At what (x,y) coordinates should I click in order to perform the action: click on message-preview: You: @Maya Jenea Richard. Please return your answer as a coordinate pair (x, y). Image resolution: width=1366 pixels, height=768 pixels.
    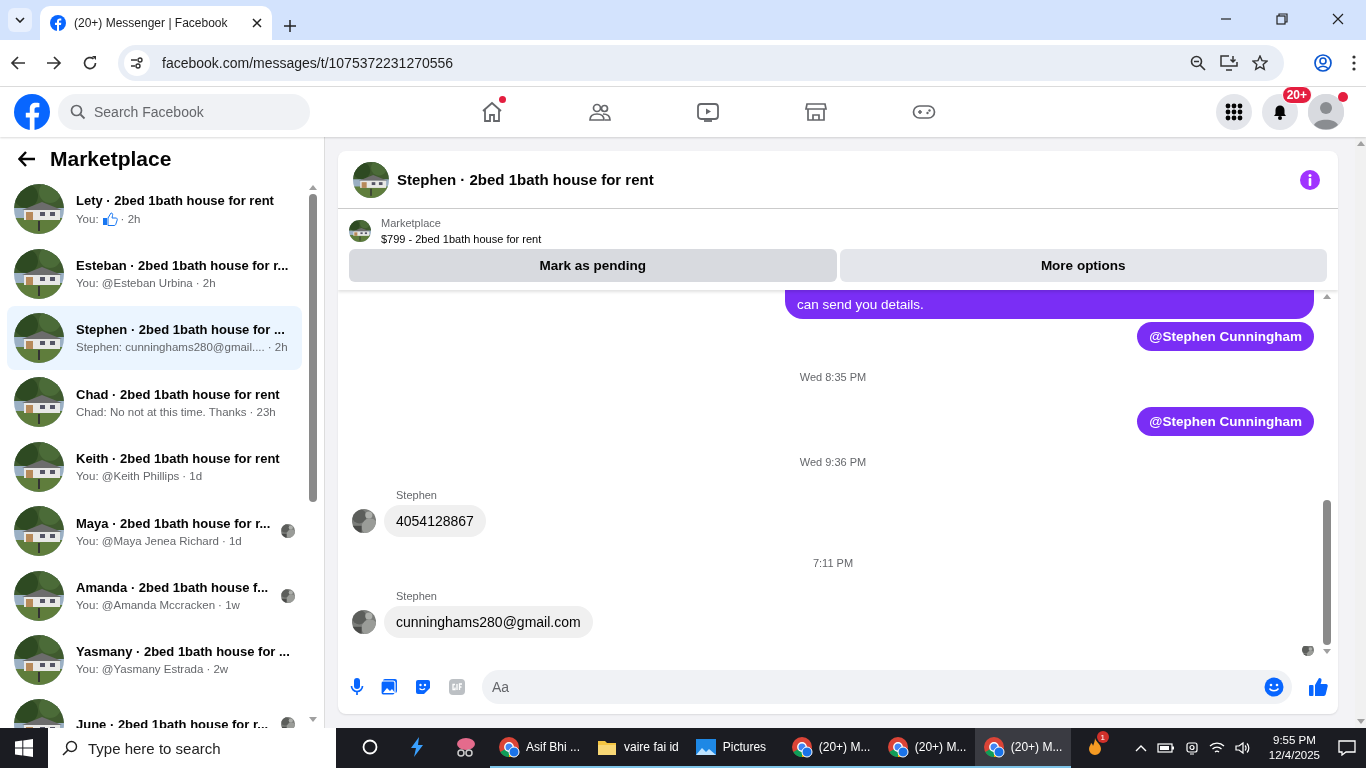
    Looking at the image, I should click on (147, 540).